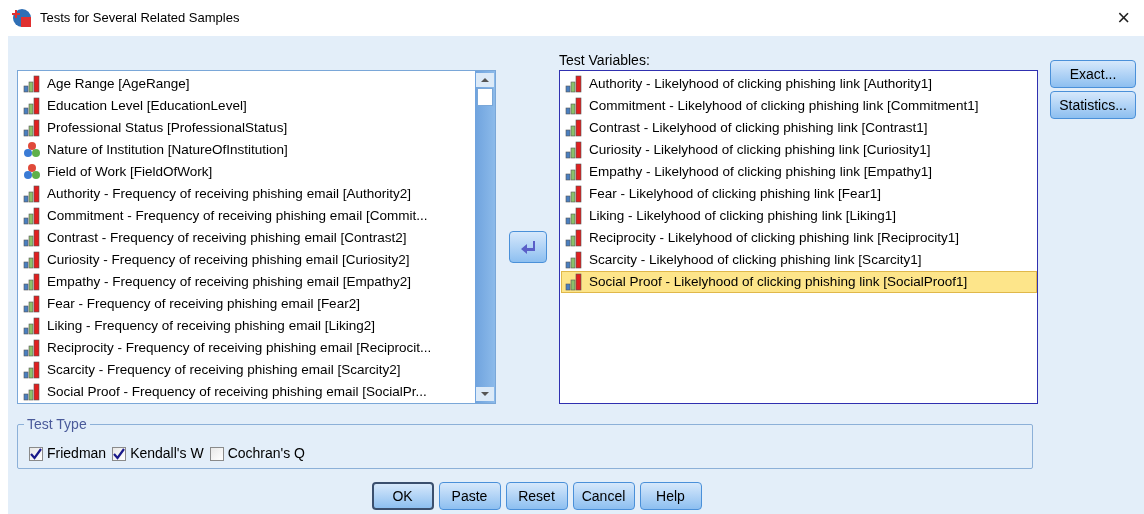 This screenshot has width=1144, height=514. Describe the element at coordinates (536, 496) in the screenshot. I see `dialog-button: Reset` at that location.